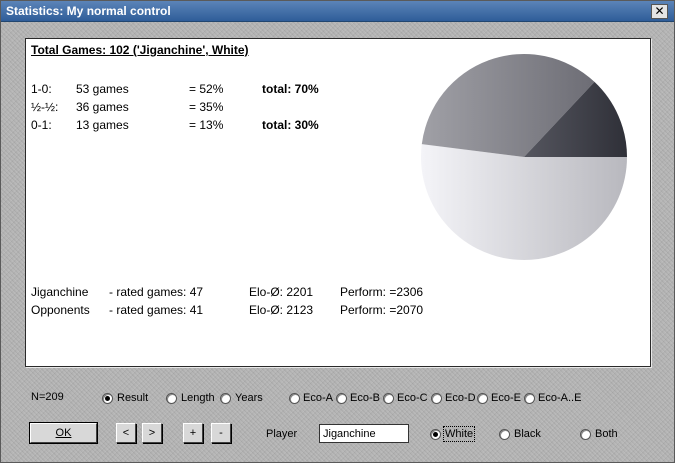  I want to click on ok-button-label: OK, so click(63, 433).